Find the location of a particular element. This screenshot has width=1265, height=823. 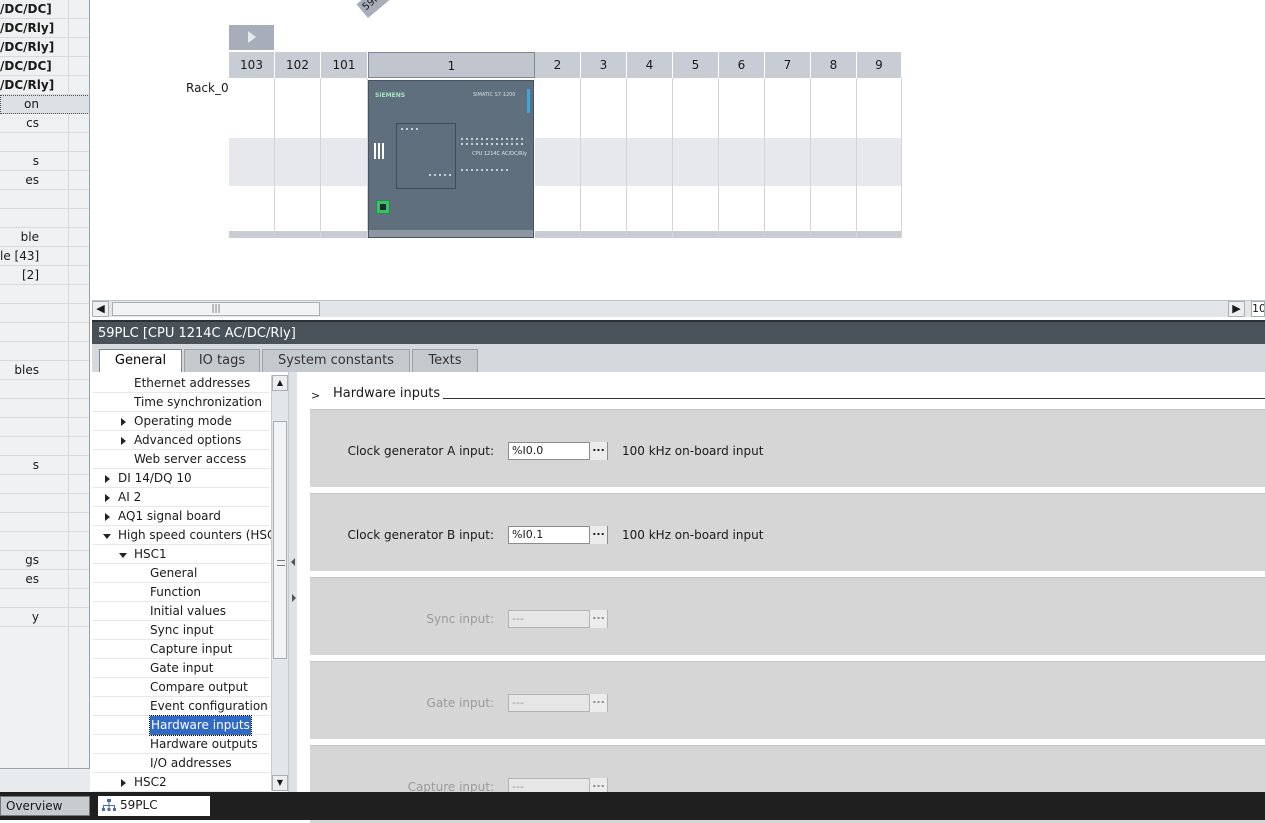

nav-item: Advanced options is located at coordinates (181, 440).